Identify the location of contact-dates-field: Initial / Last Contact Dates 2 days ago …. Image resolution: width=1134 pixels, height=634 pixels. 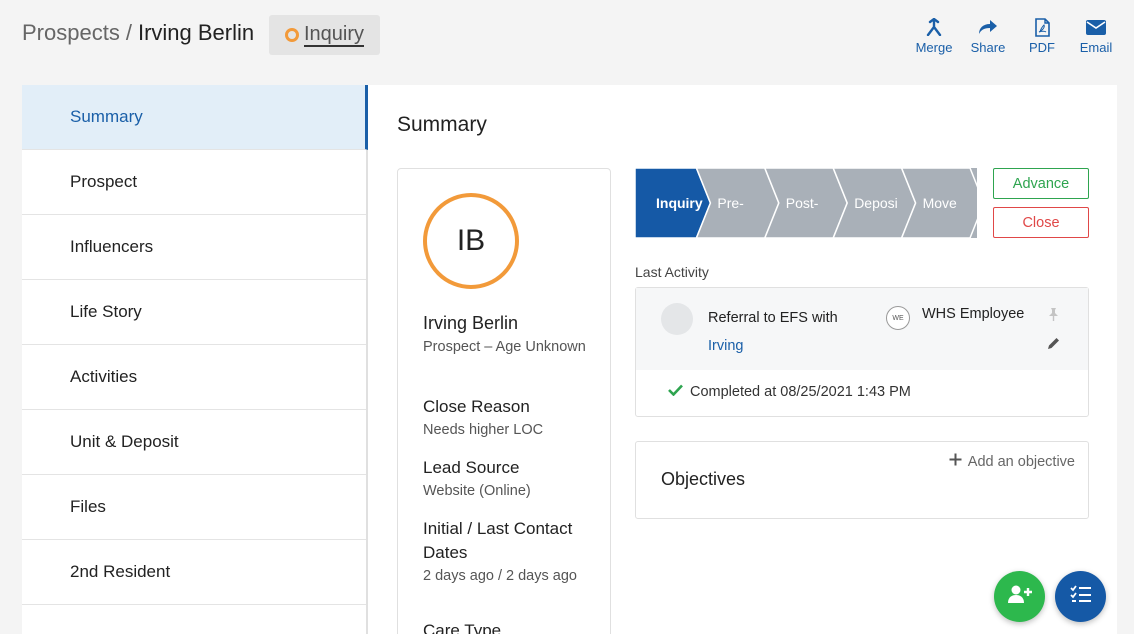
(509, 552).